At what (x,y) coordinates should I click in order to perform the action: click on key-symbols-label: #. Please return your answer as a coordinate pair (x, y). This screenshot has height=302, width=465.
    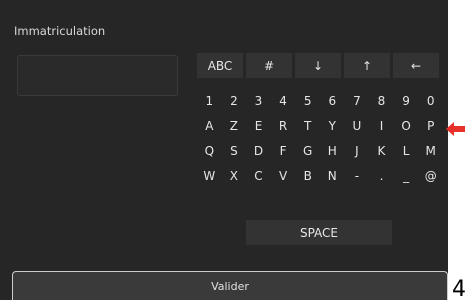
    Looking at the image, I should click on (269, 65).